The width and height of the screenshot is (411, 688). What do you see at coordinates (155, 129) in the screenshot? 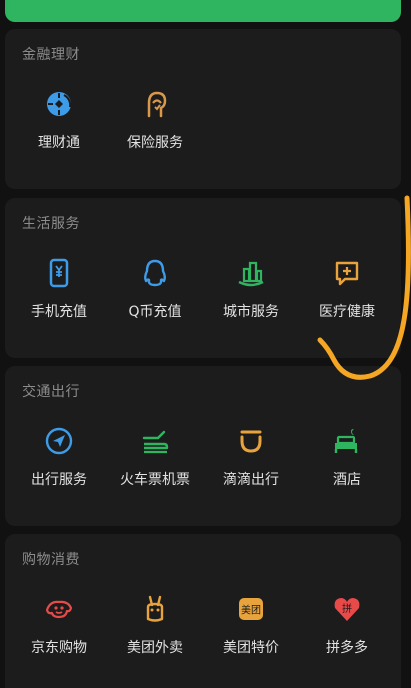
I see `item-insurance: 保险服务` at bounding box center [155, 129].